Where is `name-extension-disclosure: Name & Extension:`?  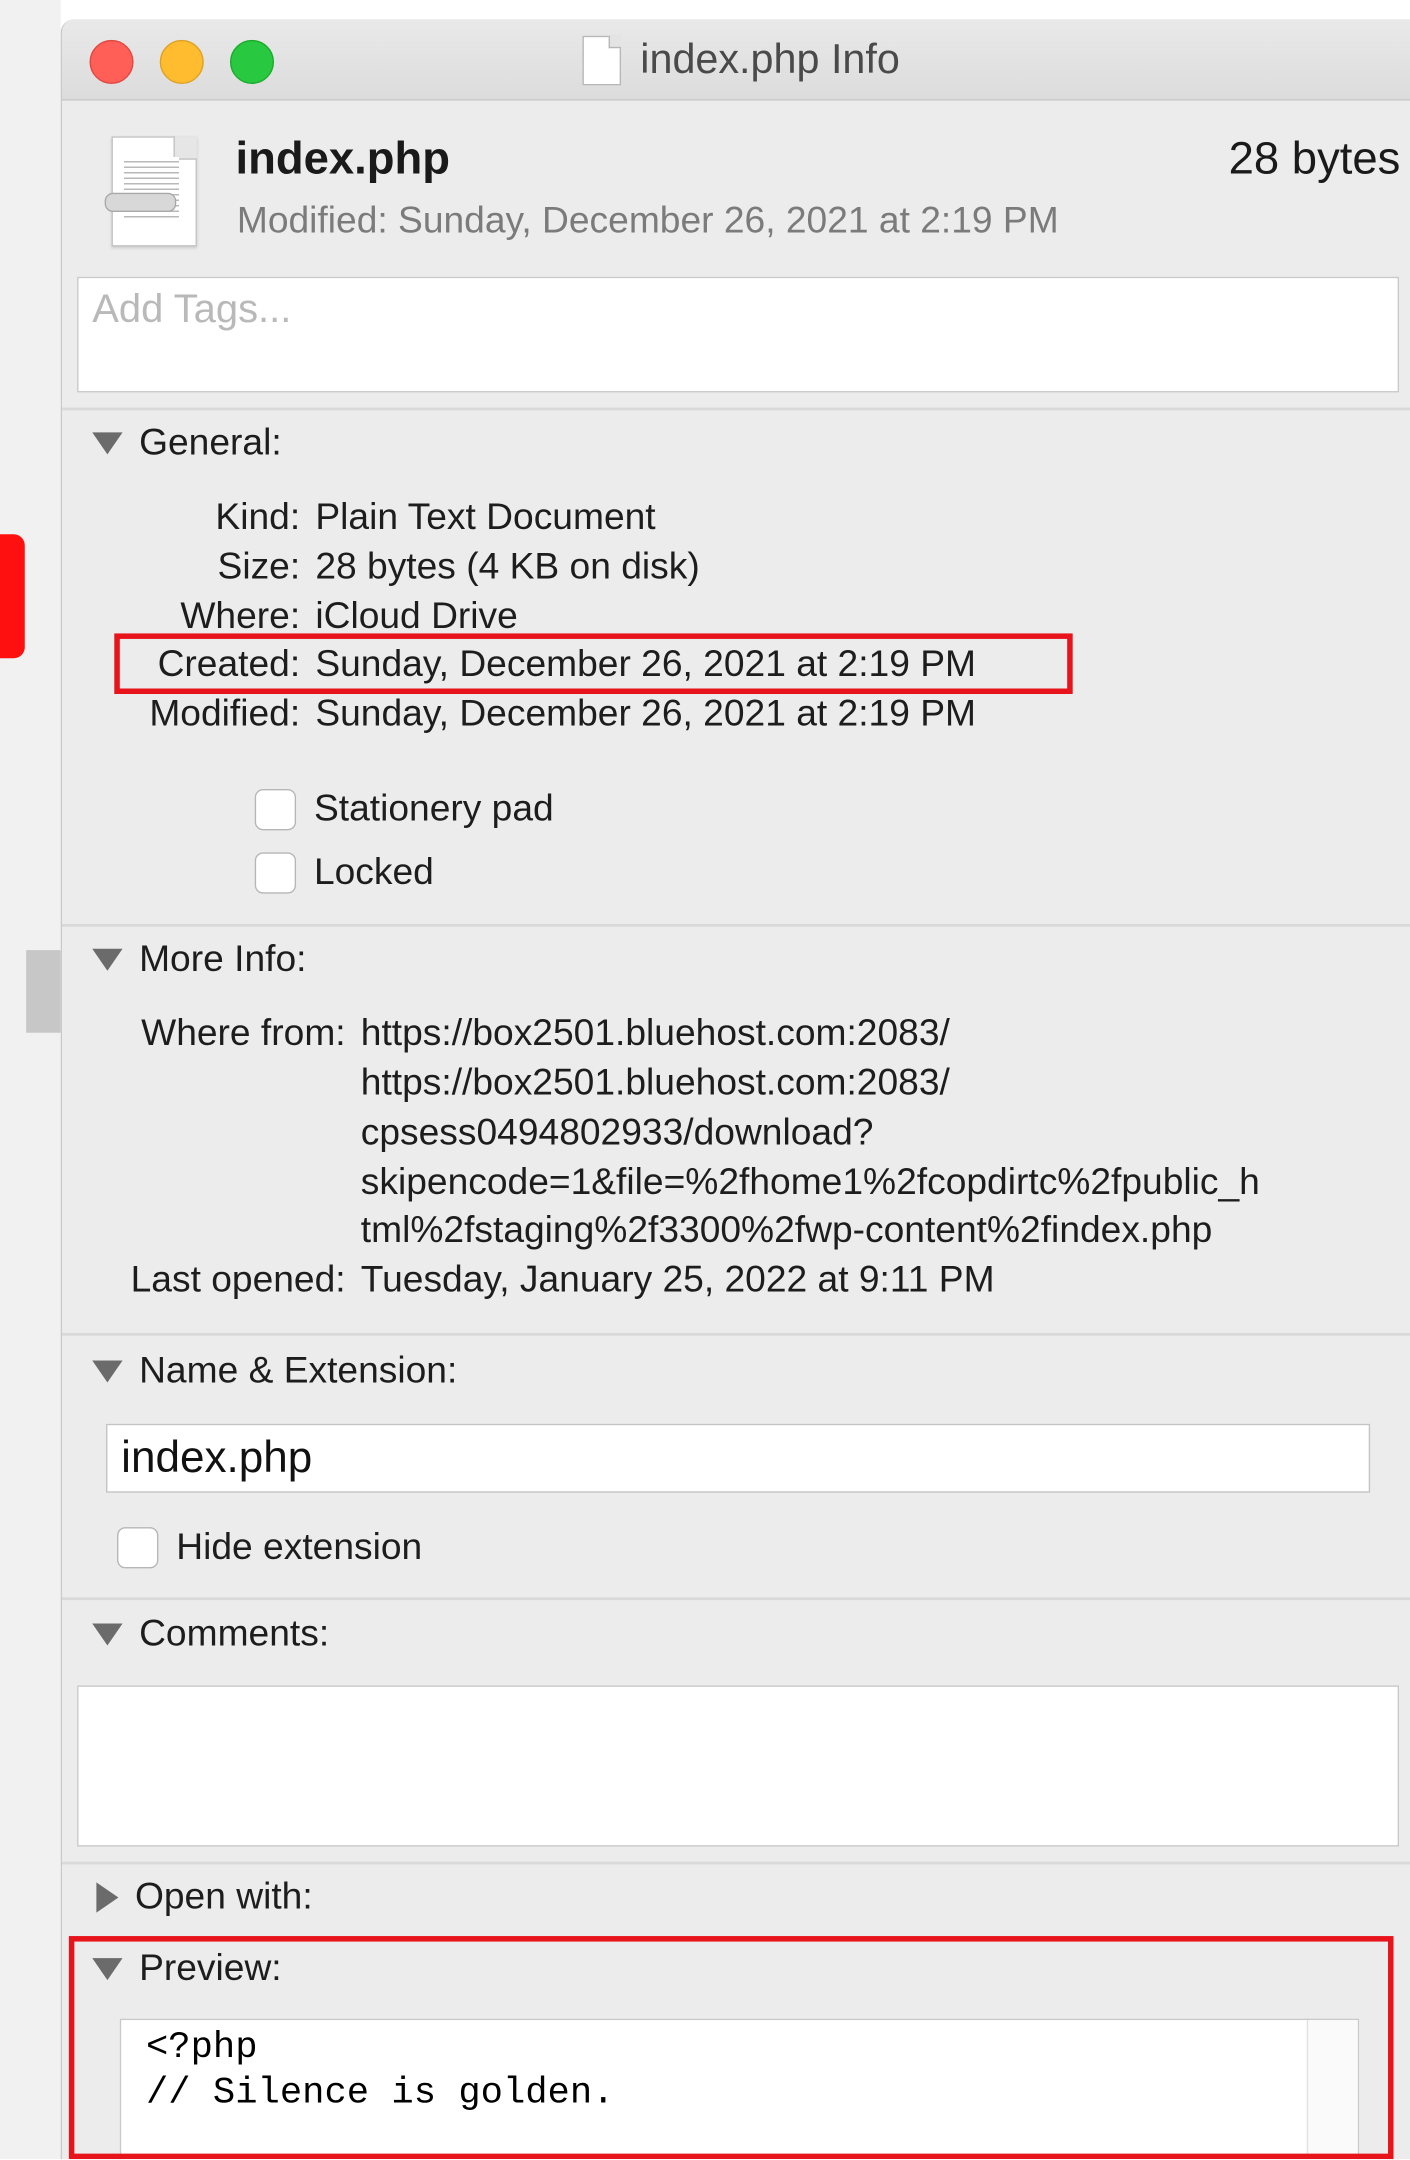 name-extension-disclosure: Name & Extension: is located at coordinates (274, 1370).